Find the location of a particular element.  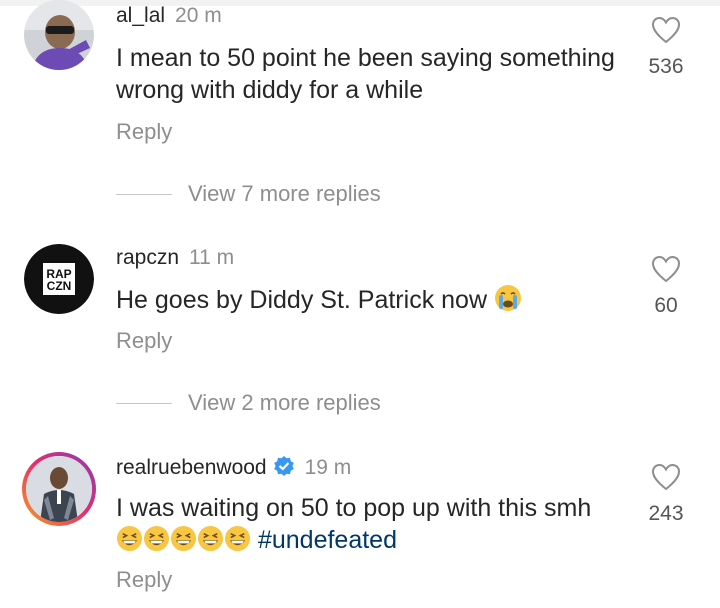

like-group: 243 is located at coordinates (666, 494).